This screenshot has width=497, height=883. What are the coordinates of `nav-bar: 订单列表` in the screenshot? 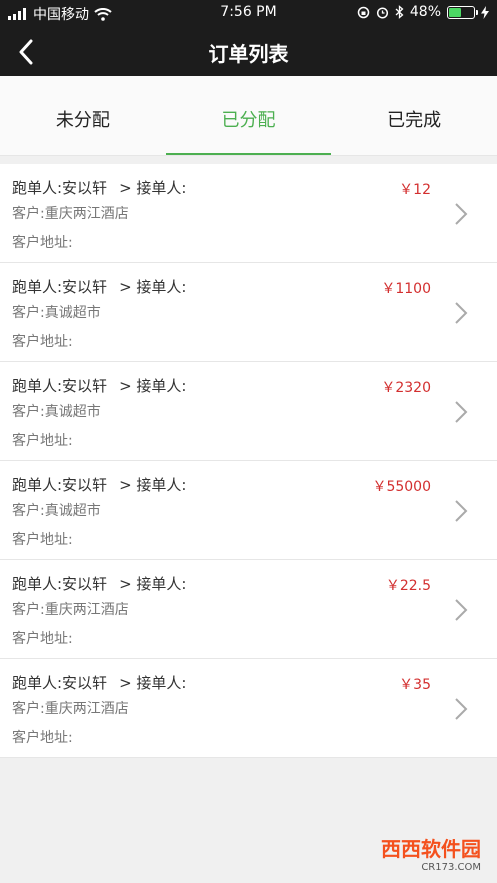 It's located at (248, 51).